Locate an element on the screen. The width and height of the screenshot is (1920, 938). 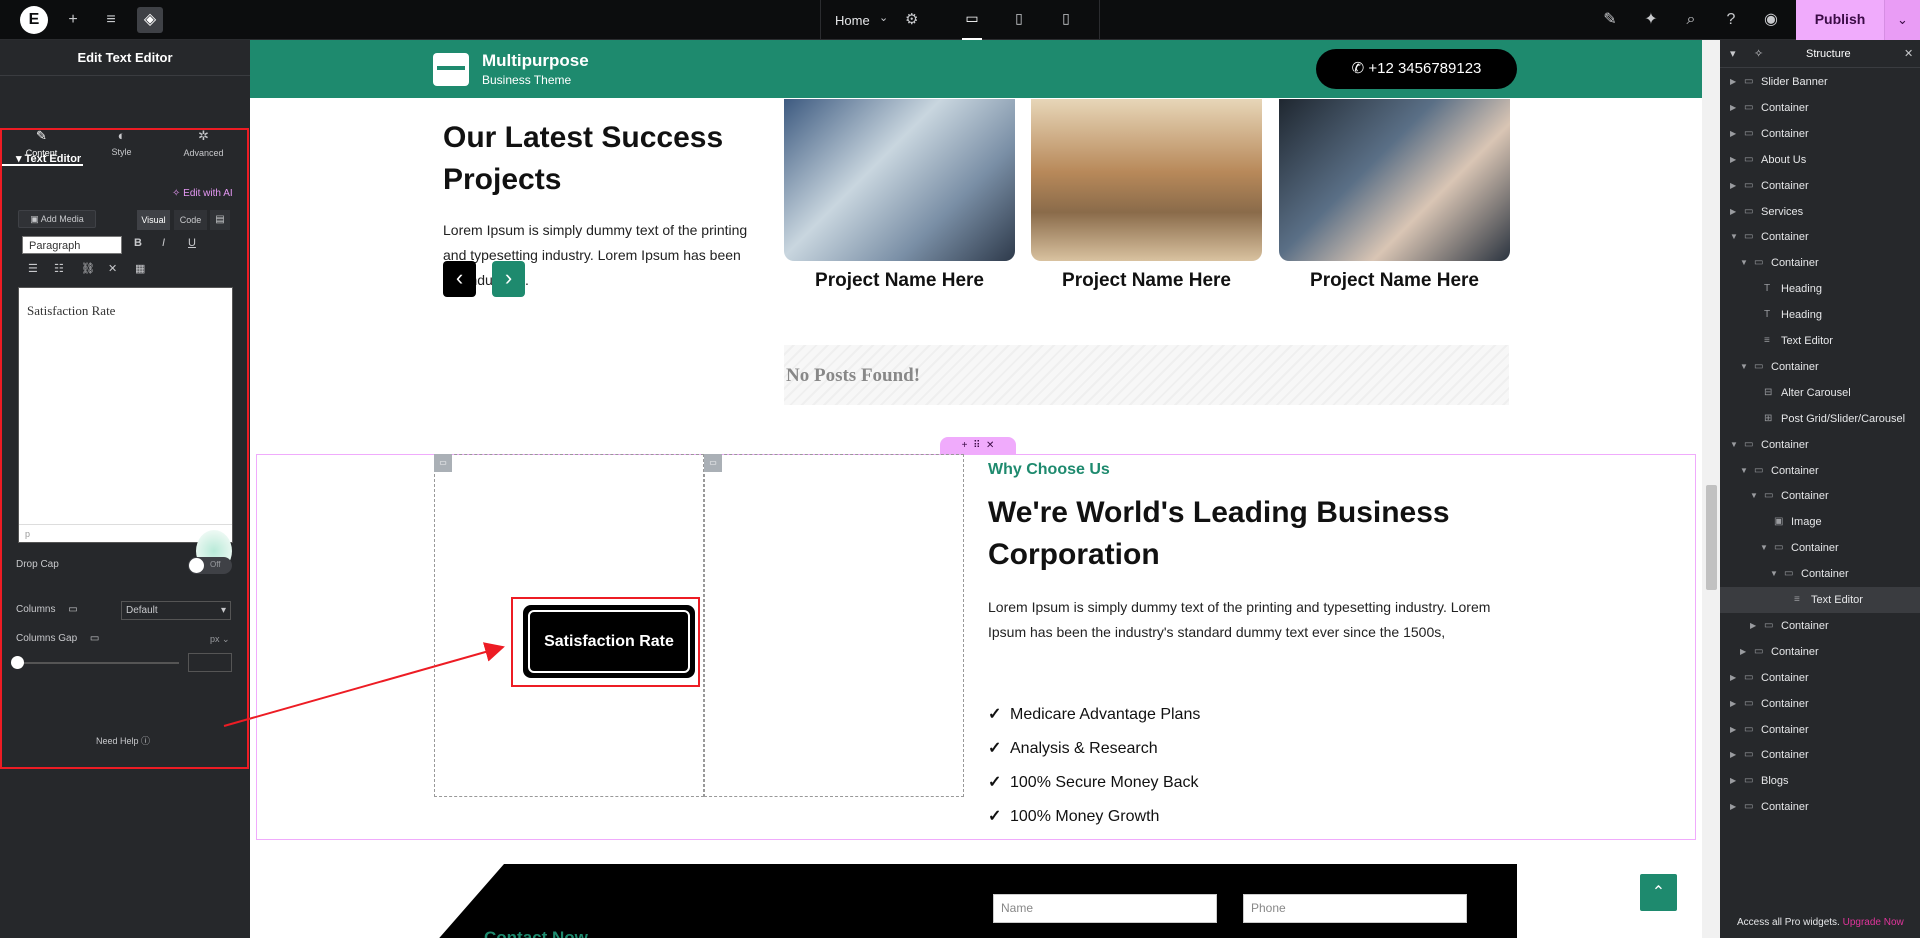
fullscreen-icon: ✕ is located at coordinates (112, 268).